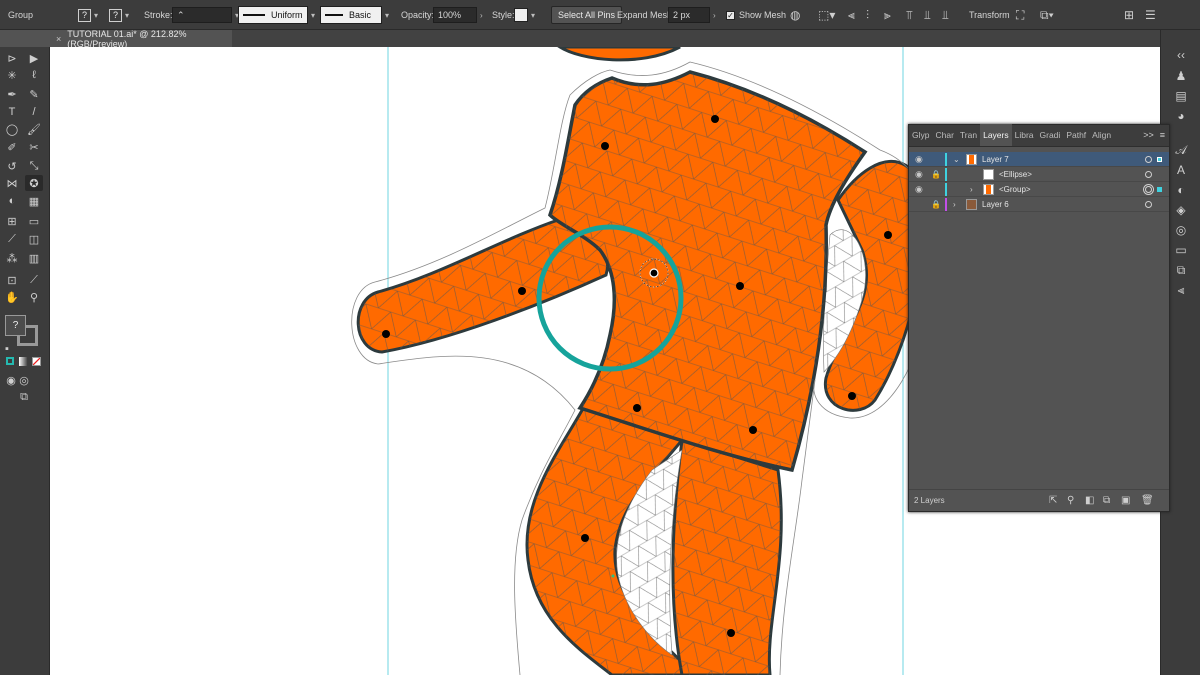 The height and width of the screenshot is (675, 1200). Describe the element at coordinates (15, 325) in the screenshot. I see `fill-color-swatch: ?` at that location.